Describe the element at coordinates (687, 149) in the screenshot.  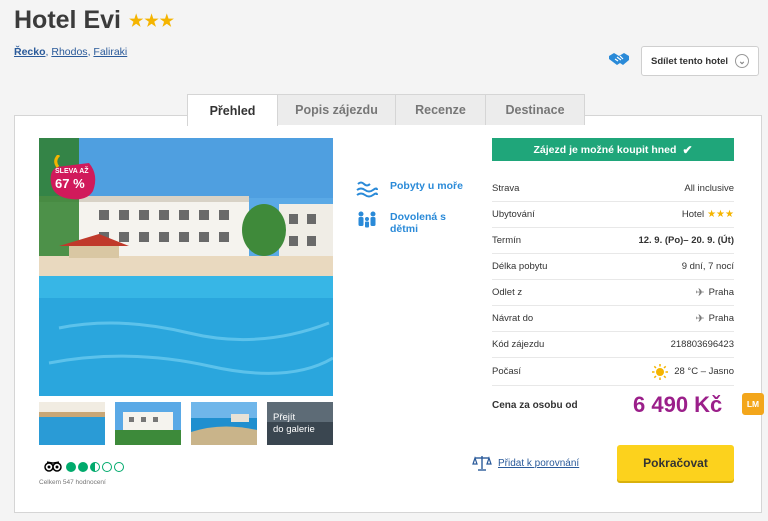
I see `check-icon: ✔` at that location.